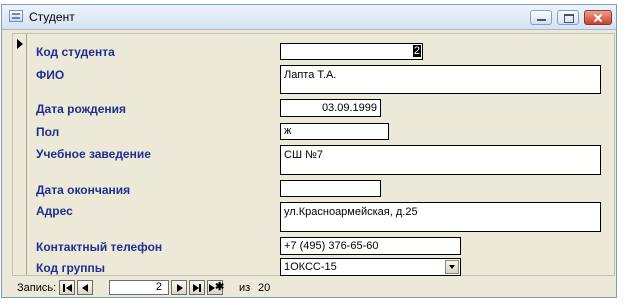  Describe the element at coordinates (220, 287) in the screenshot. I see `new-record-icon: ✱` at that location.